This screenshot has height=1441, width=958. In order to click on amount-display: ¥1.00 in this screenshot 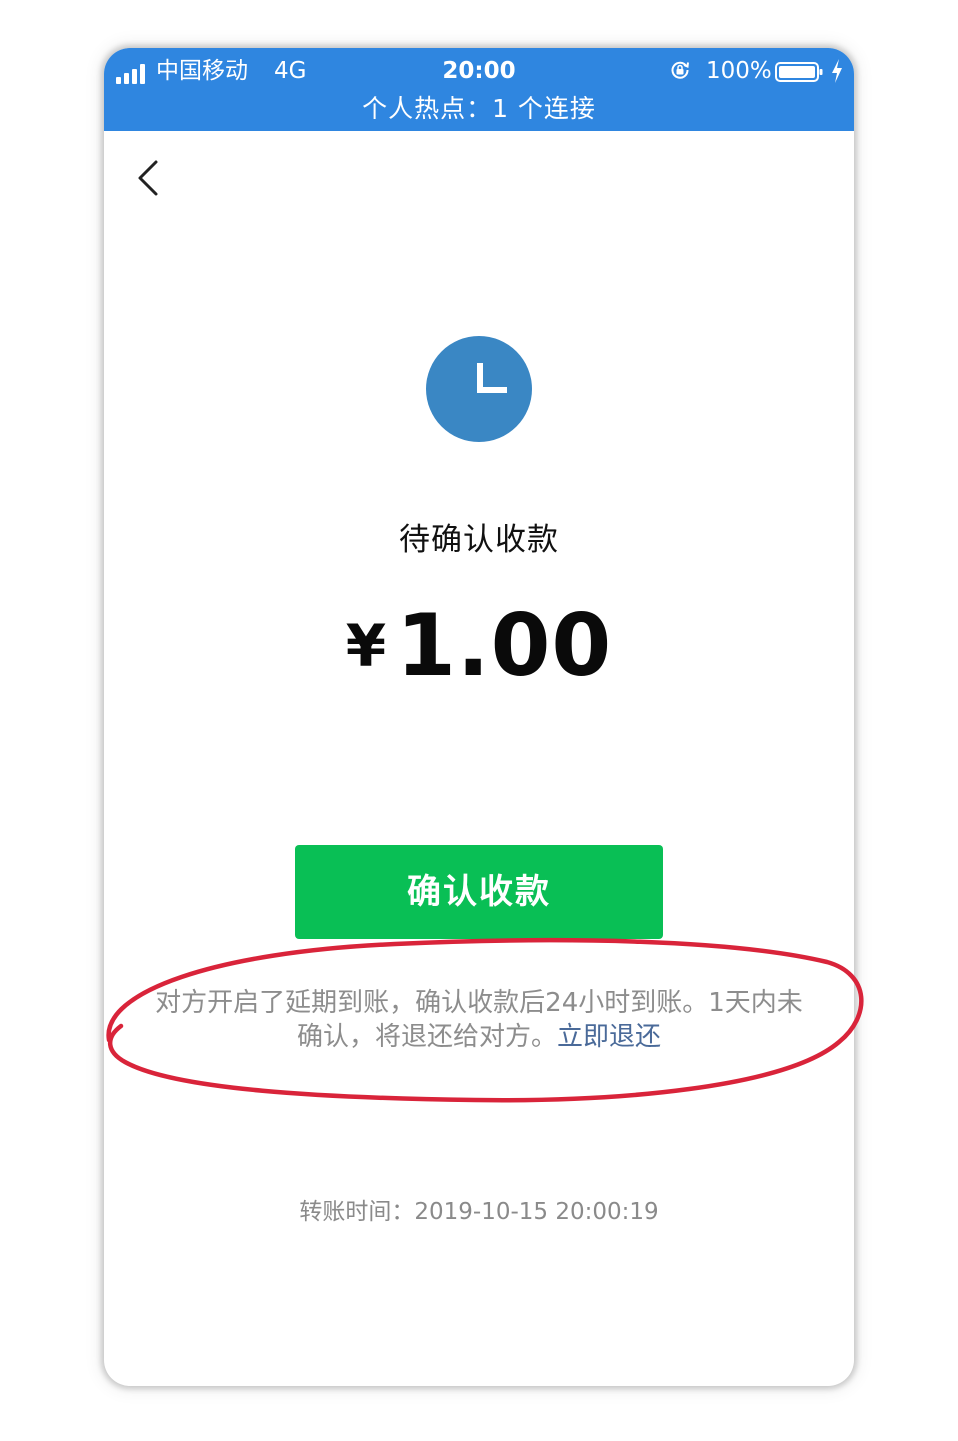, I will do `click(479, 646)`.